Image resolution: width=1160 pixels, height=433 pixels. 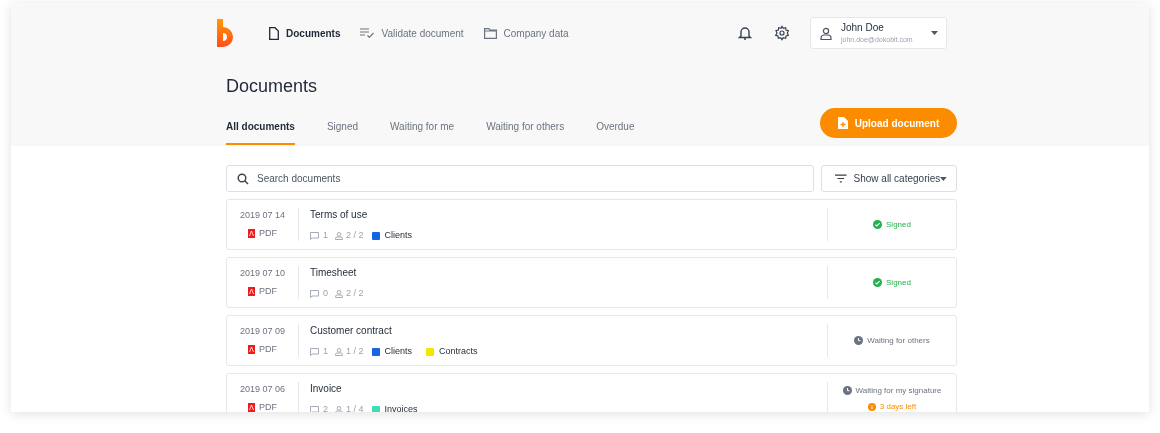 I want to click on nav-link: Validate document, so click(x=412, y=33).